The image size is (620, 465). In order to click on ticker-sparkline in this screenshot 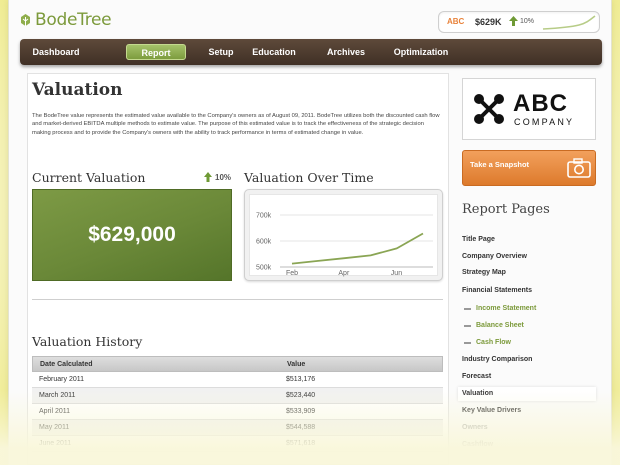, I will do `click(569, 22)`.